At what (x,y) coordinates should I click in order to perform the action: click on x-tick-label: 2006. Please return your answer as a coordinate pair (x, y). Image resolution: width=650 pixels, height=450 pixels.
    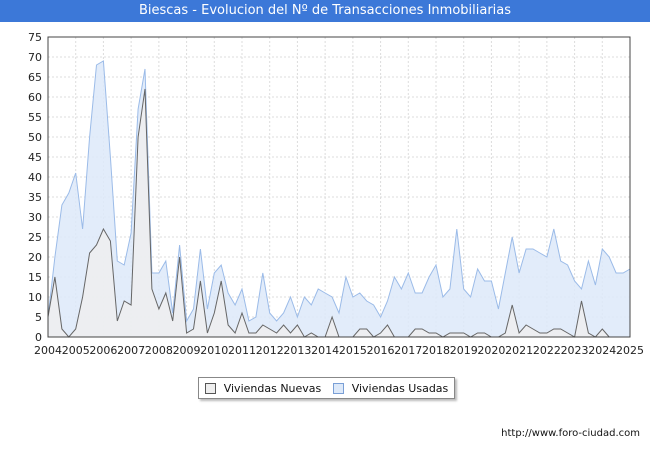
    Looking at the image, I should click on (103, 350).